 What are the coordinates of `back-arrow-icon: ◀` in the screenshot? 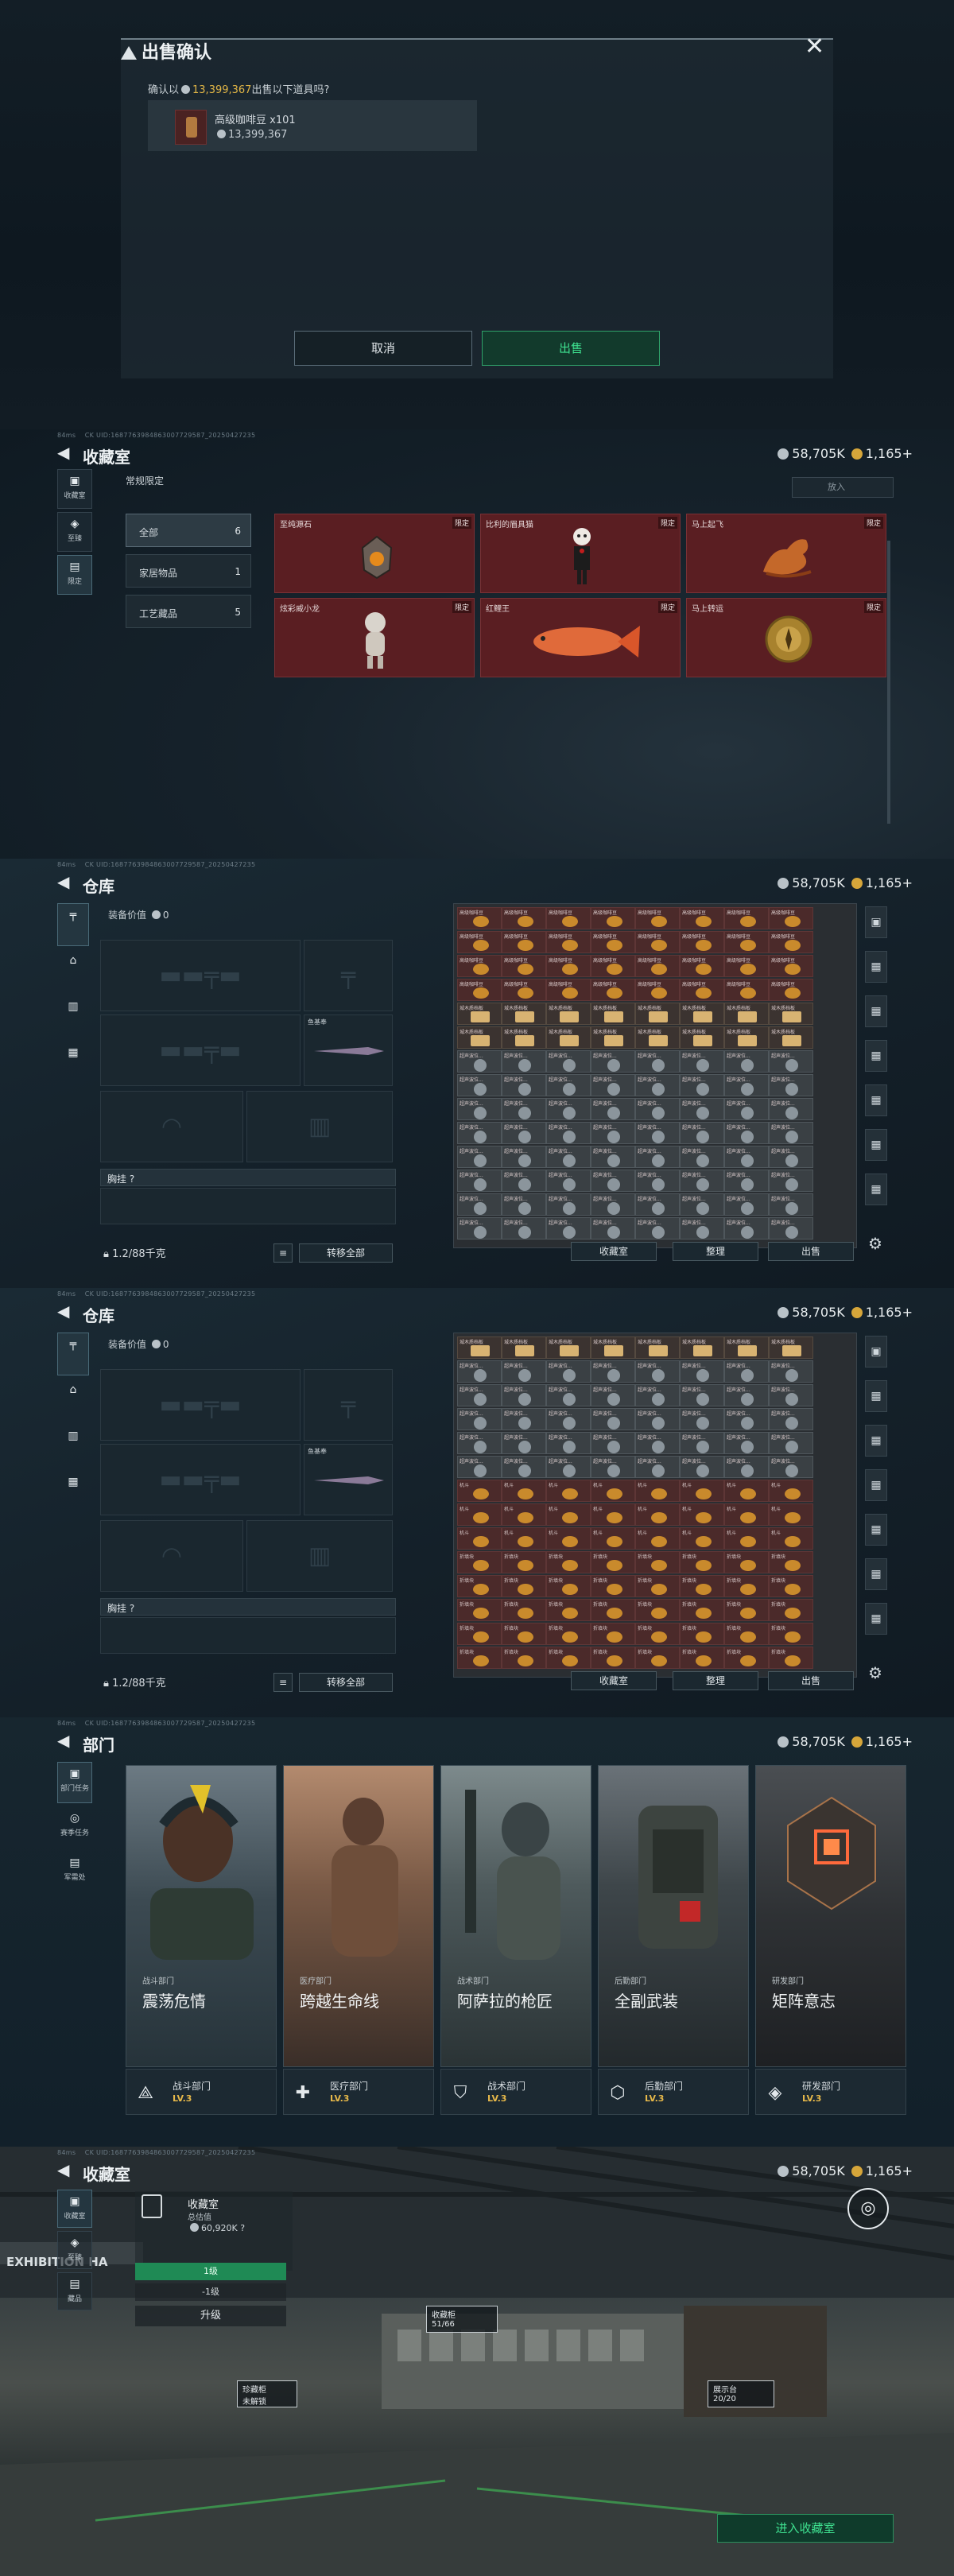 It's located at (66, 2170).